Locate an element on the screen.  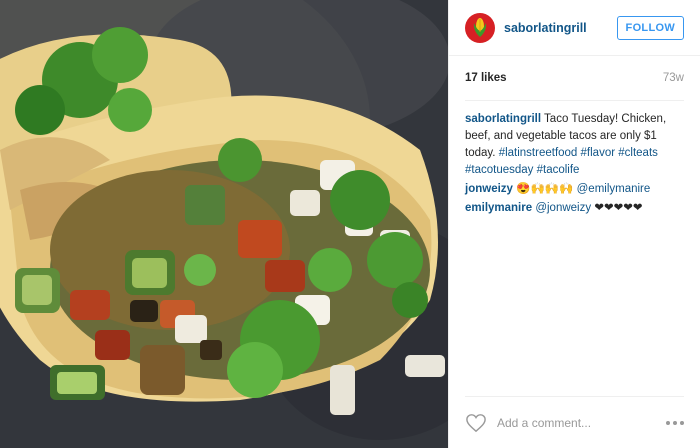
add-comment-input is located at coordinates (581, 422).